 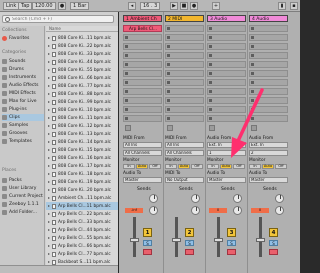 I want to click on track-header: 4 Audio, so click(x=268, y=18).